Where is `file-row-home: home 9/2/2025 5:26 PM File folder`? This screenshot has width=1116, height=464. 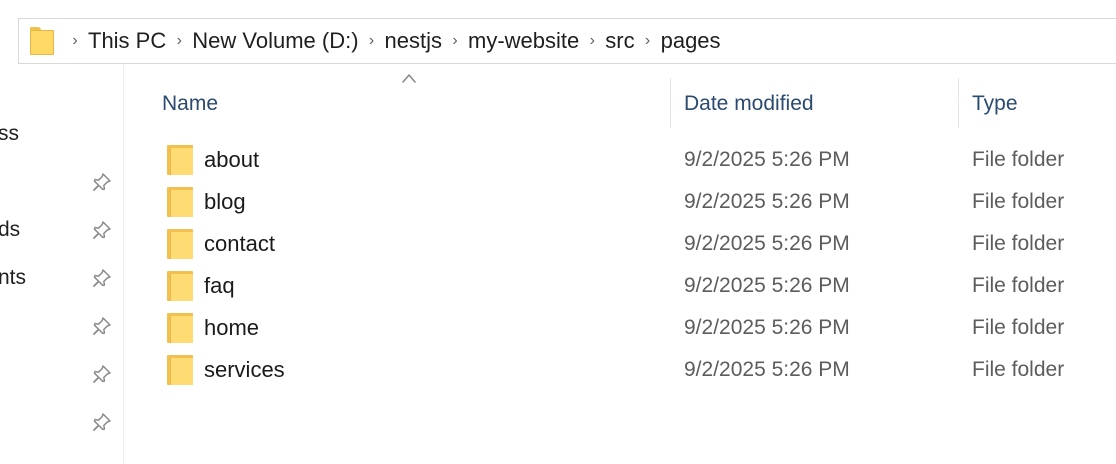
file-row-home: home 9/2/2025 5:26 PM File folder is located at coordinates (633, 328).